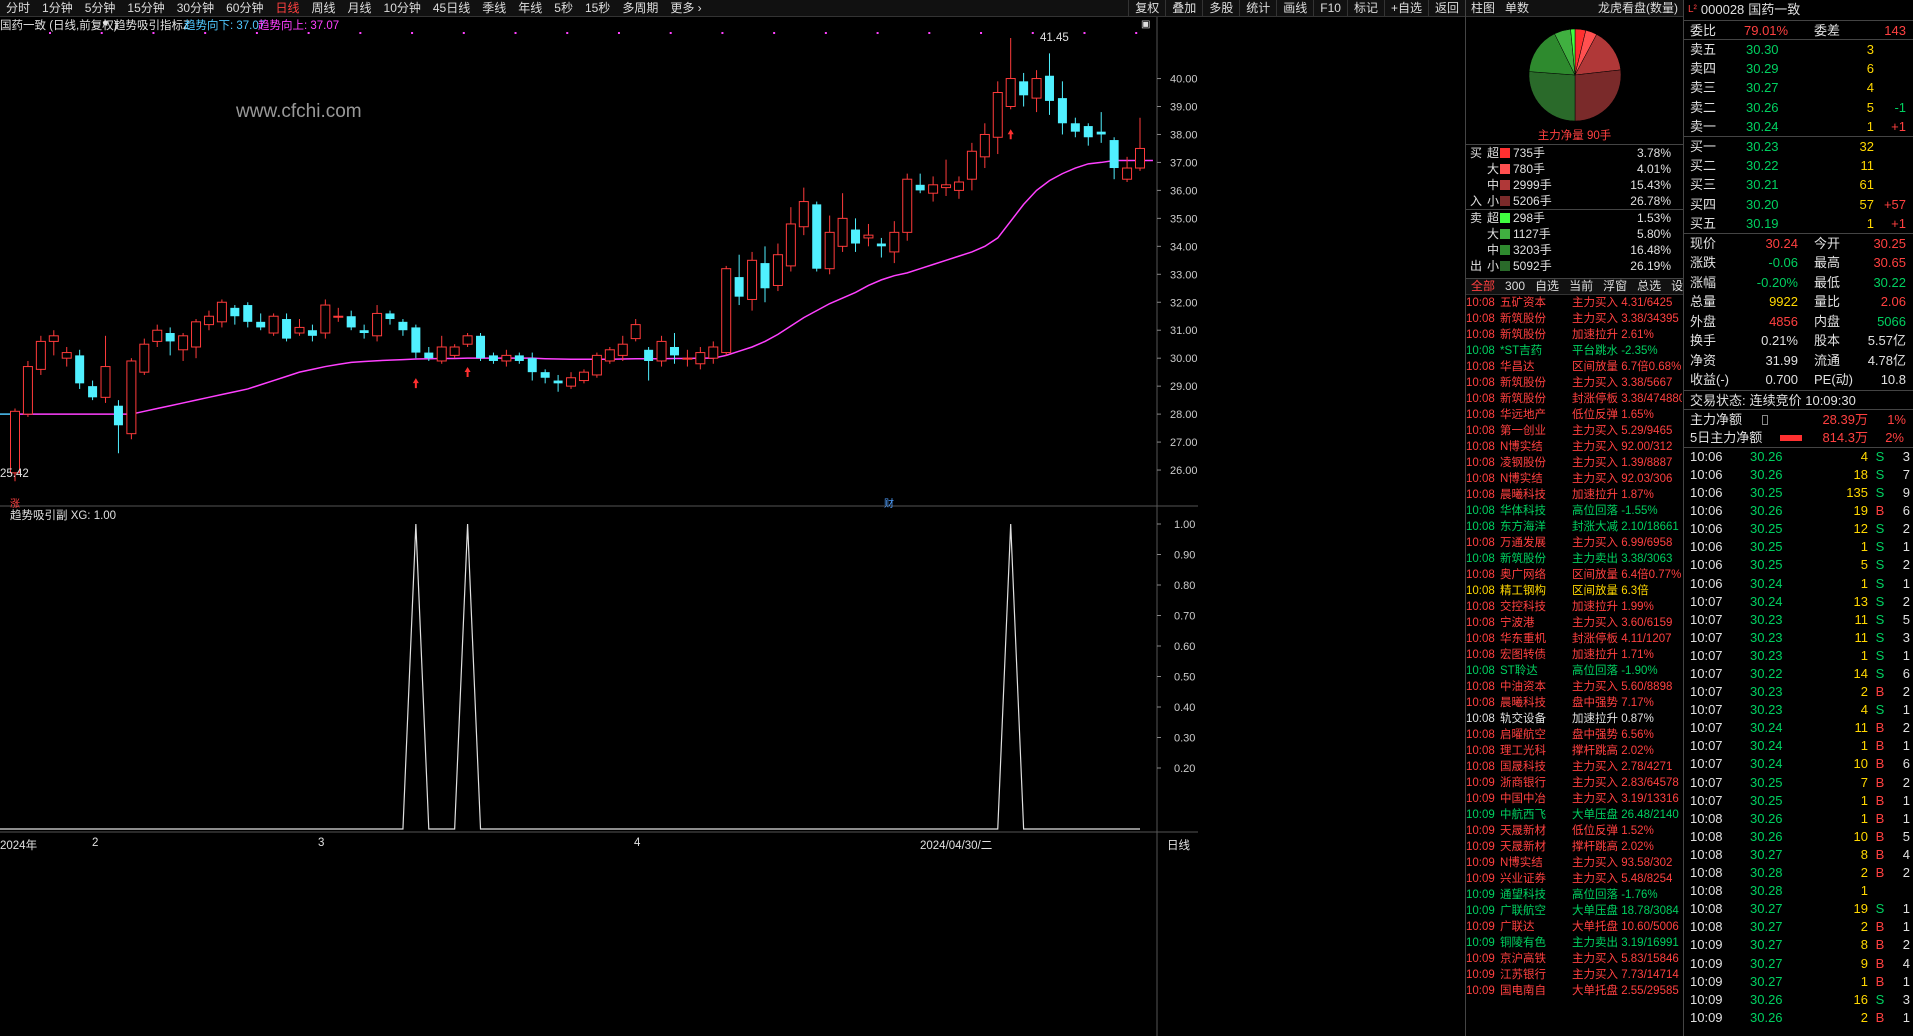 This screenshot has height=1036, width=1913. What do you see at coordinates (1574, 543) in the screenshot?
I see `news-item: 10:08 万通发展 主力买入 6.99/6958` at bounding box center [1574, 543].